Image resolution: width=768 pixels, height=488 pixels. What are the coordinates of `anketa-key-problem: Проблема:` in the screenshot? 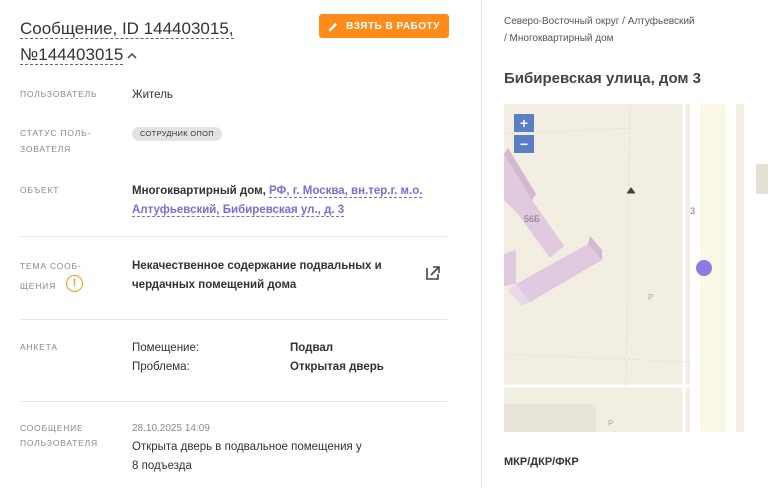 It's located at (161, 367).